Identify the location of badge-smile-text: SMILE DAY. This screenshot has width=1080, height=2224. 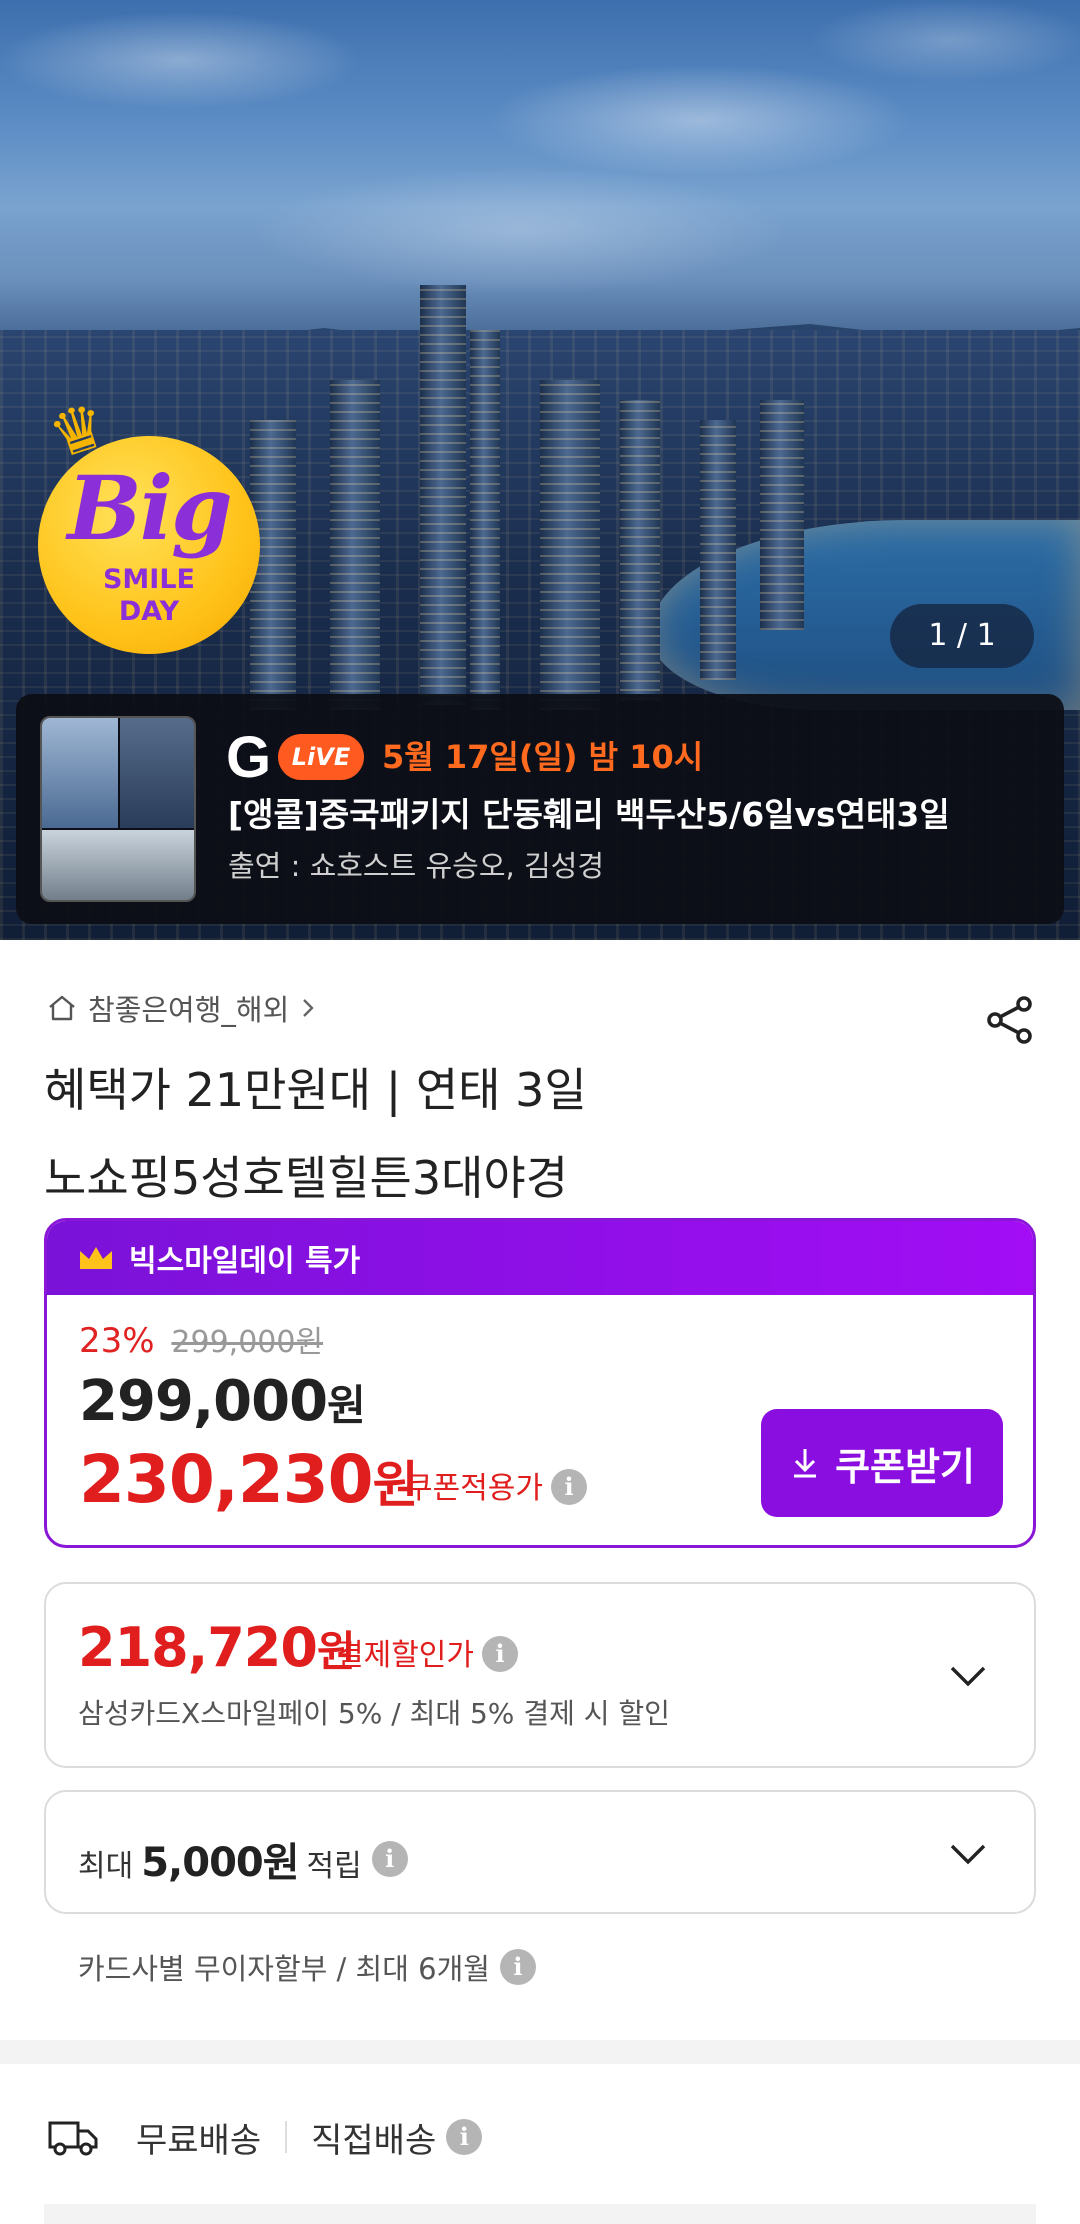
(148, 595).